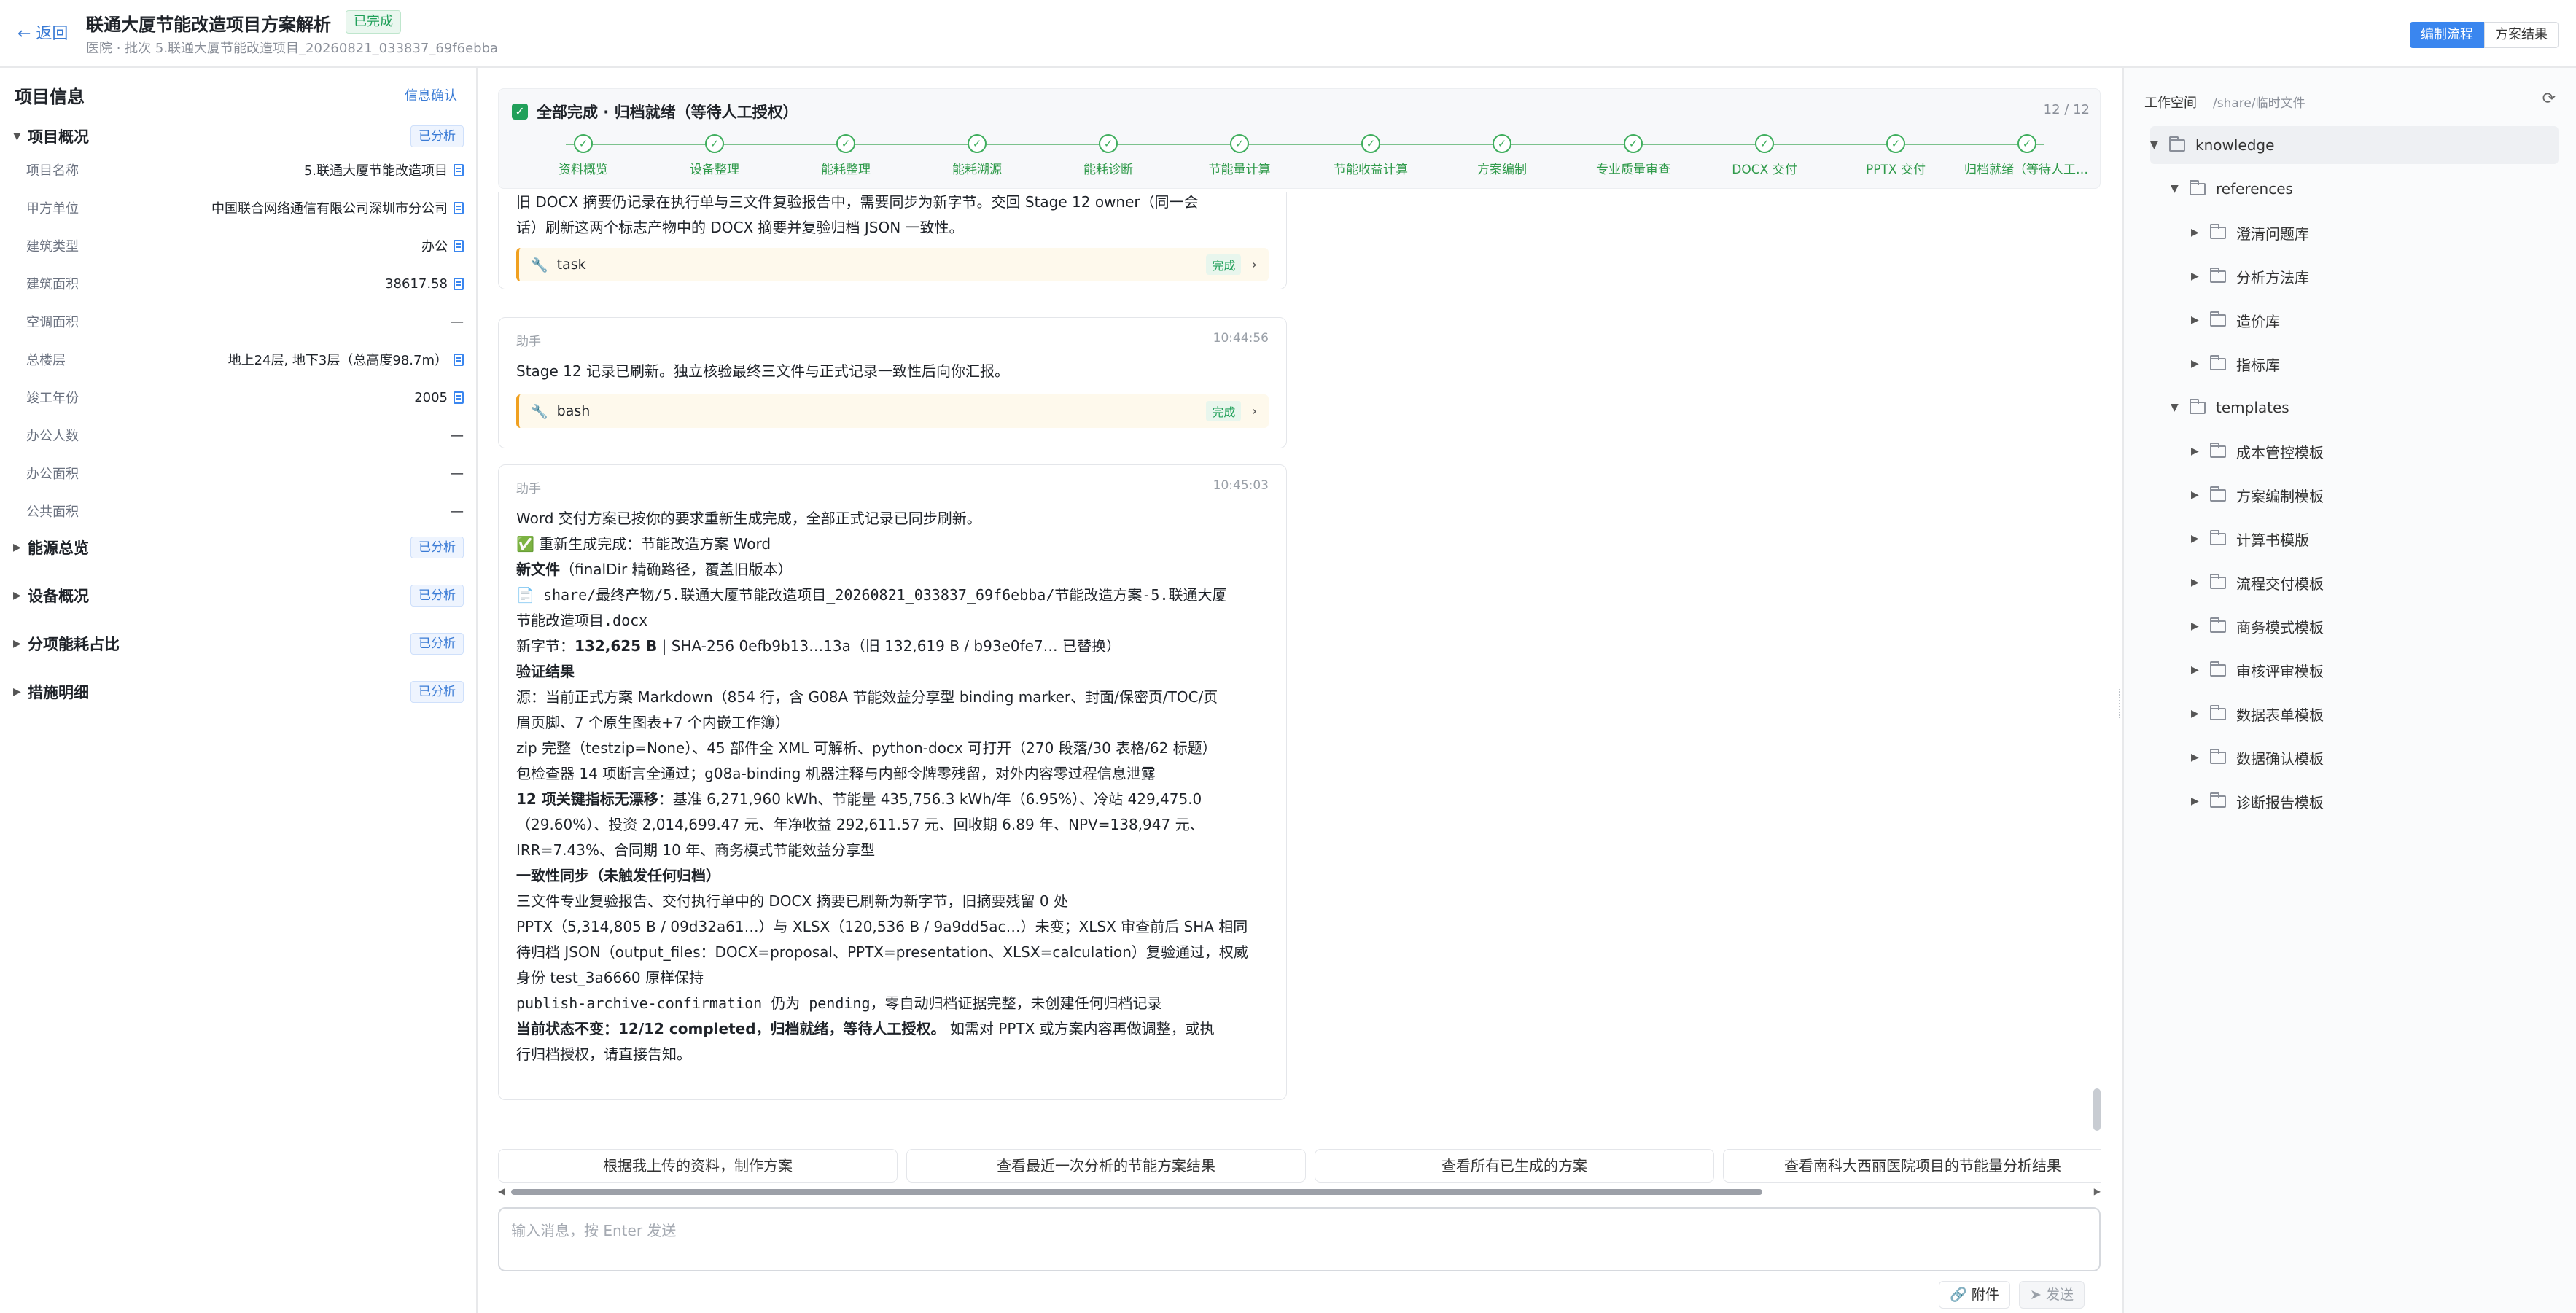 The height and width of the screenshot is (1313, 2576). Describe the element at coordinates (2375, 495) in the screenshot. I see `tree-node: ▶ 方案编制模板` at that location.